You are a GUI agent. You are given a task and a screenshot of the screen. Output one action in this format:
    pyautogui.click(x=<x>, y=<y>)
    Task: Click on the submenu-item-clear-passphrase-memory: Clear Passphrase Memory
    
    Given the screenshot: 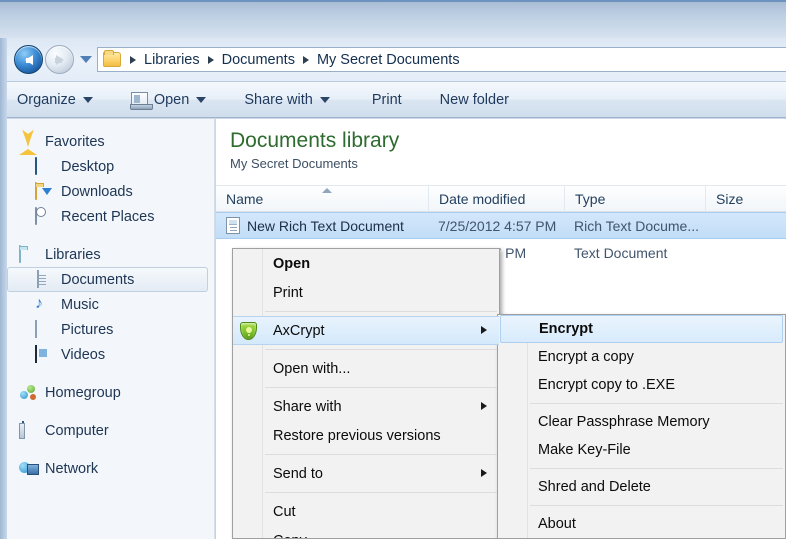 What is the action you would take?
    pyautogui.click(x=641, y=422)
    